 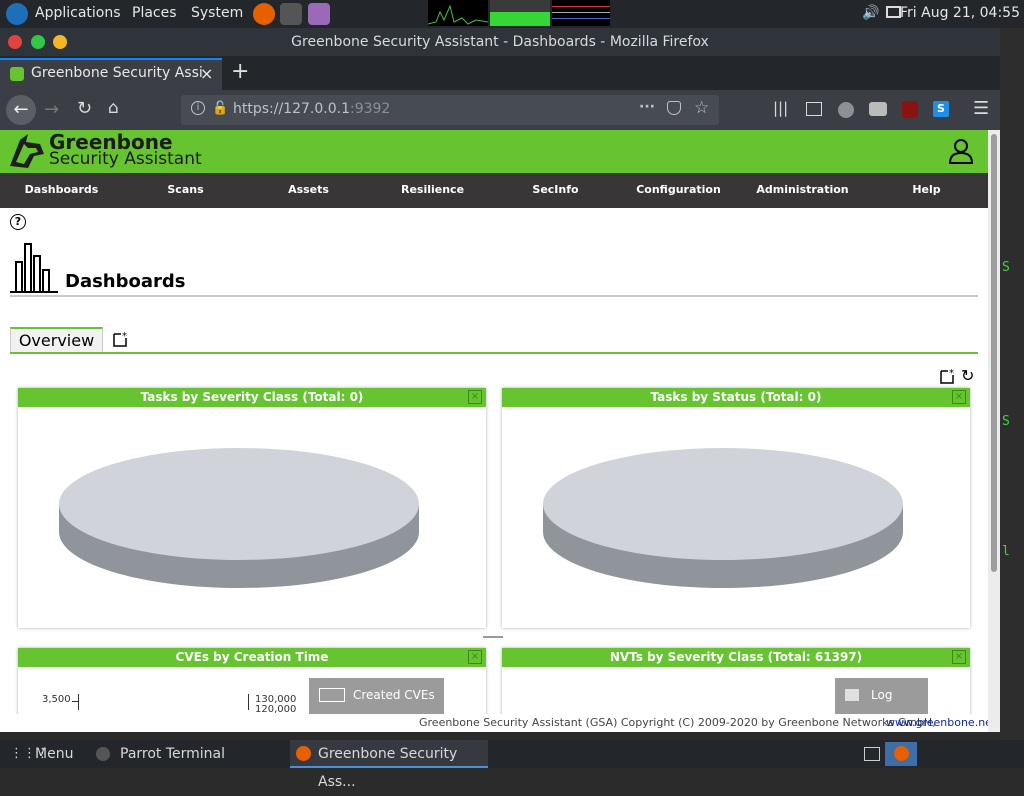 What do you see at coordinates (736, 397) in the screenshot?
I see `panel-title: Tasks by Status (Total: 0)` at bounding box center [736, 397].